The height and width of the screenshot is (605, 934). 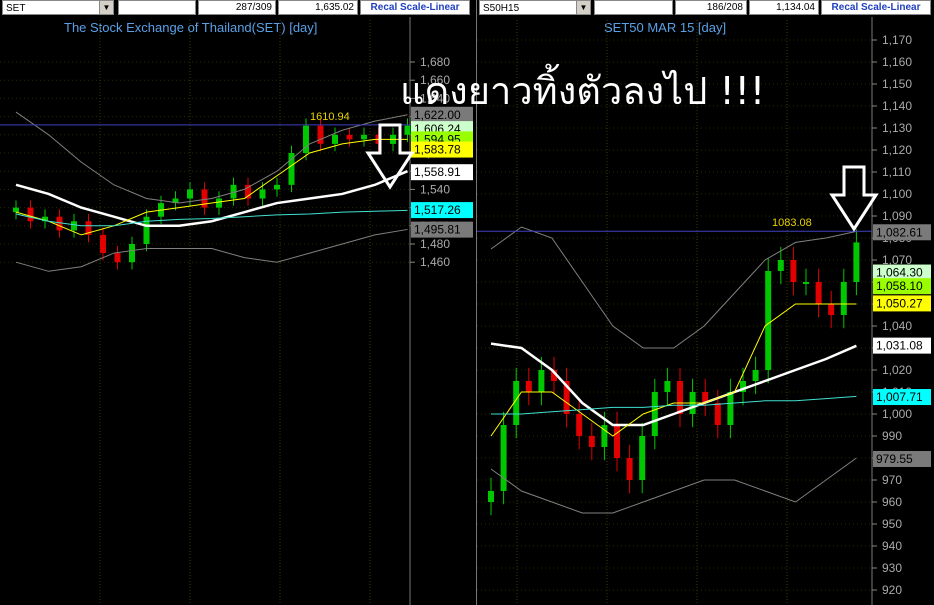 What do you see at coordinates (330, 117) in the screenshot?
I see `reference-hline-label: 1610.94` at bounding box center [330, 117].